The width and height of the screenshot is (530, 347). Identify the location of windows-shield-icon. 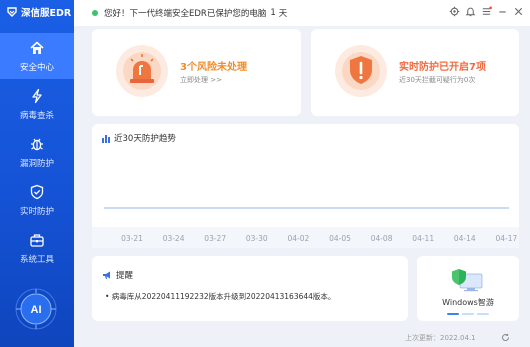
(467, 280).